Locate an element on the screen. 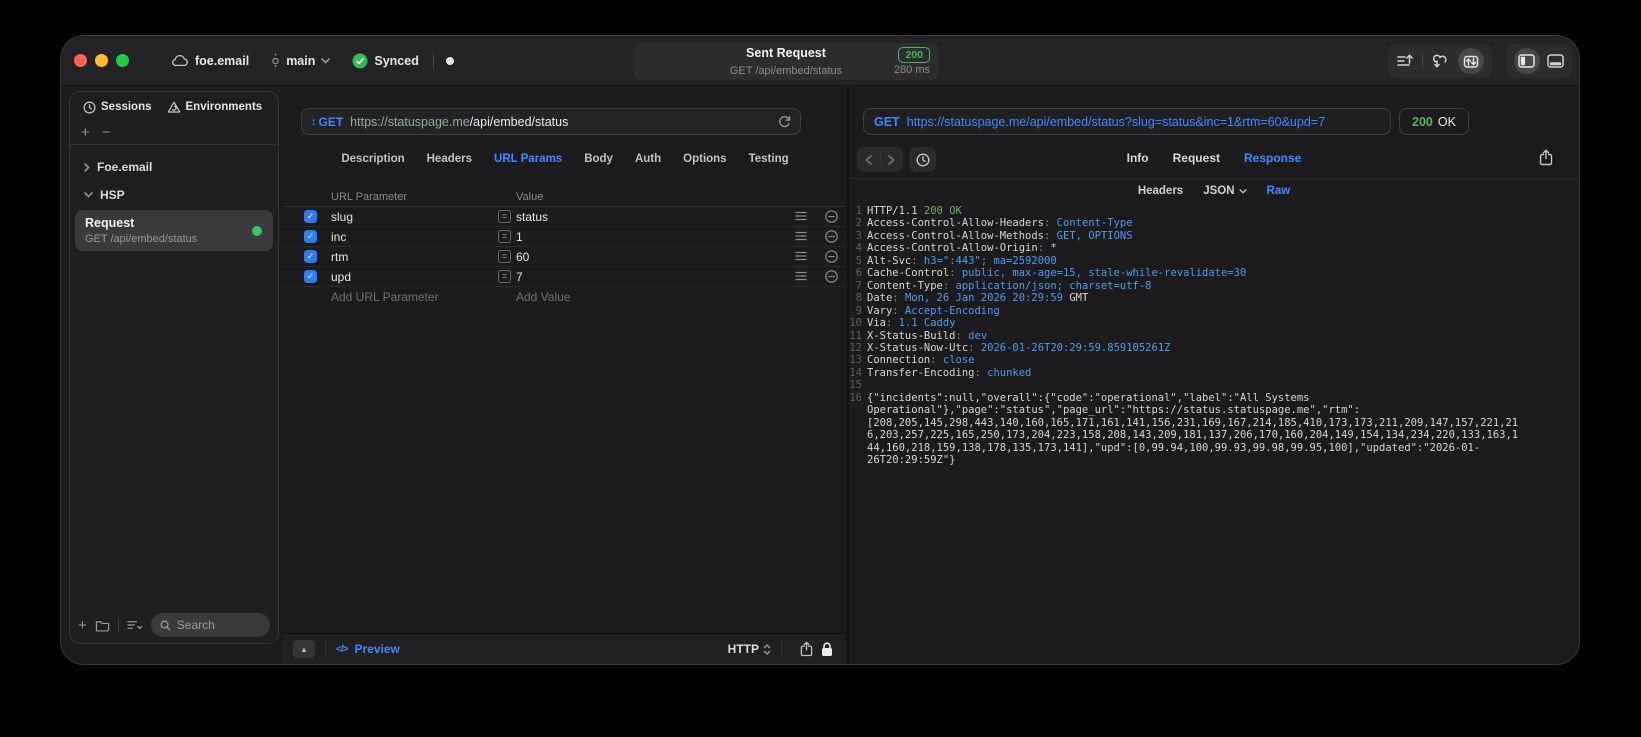 The image size is (1641, 737). params-header-row: URL Parameter Value is located at coordinates (564, 198).